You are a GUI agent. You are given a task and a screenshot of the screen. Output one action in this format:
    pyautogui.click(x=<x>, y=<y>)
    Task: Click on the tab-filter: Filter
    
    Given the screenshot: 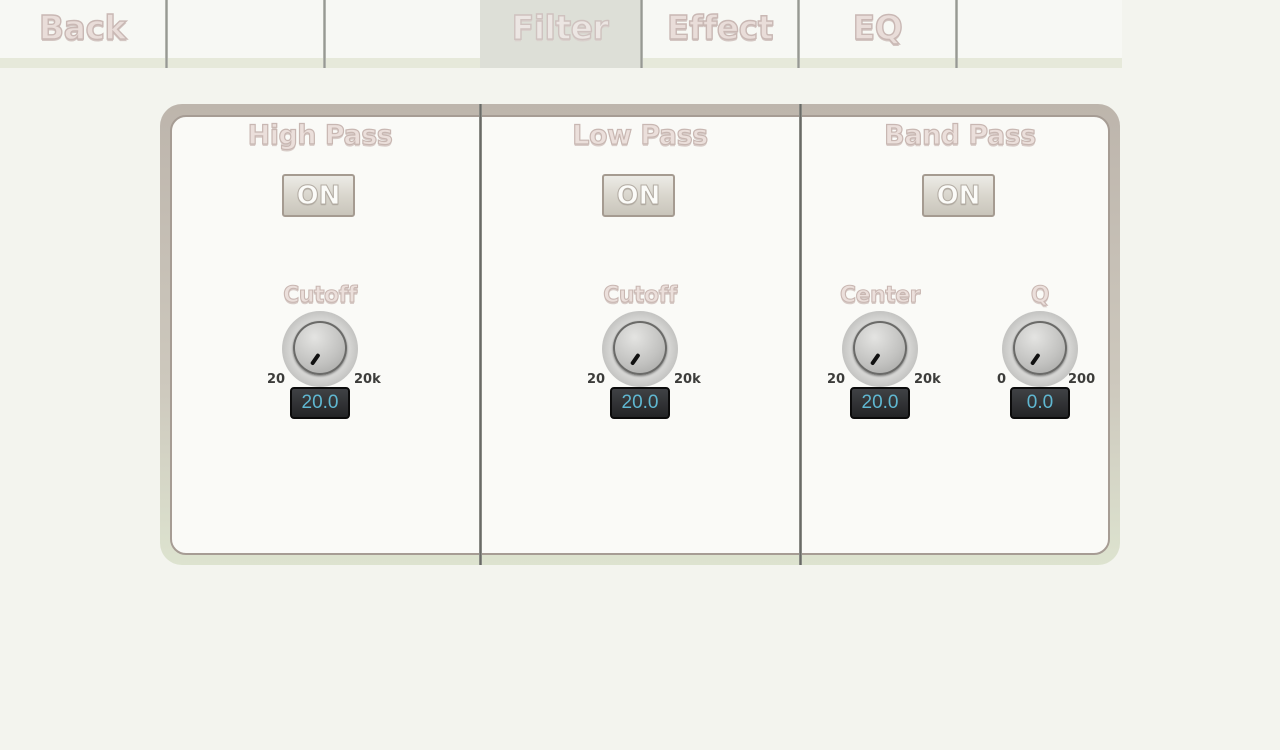 What is the action you would take?
    pyautogui.click(x=560, y=34)
    